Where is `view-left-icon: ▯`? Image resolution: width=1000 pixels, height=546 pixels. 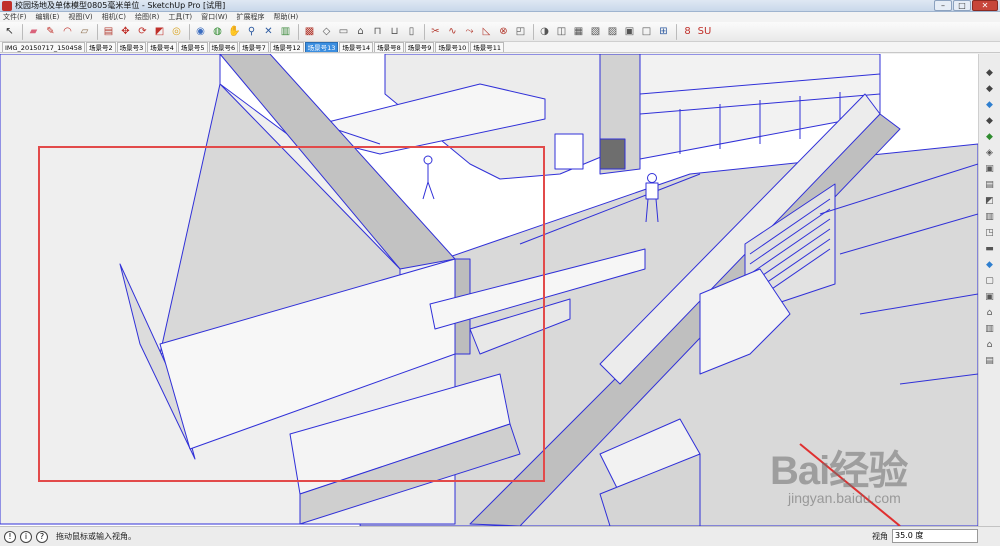 view-left-icon: ▯ is located at coordinates (411, 31).